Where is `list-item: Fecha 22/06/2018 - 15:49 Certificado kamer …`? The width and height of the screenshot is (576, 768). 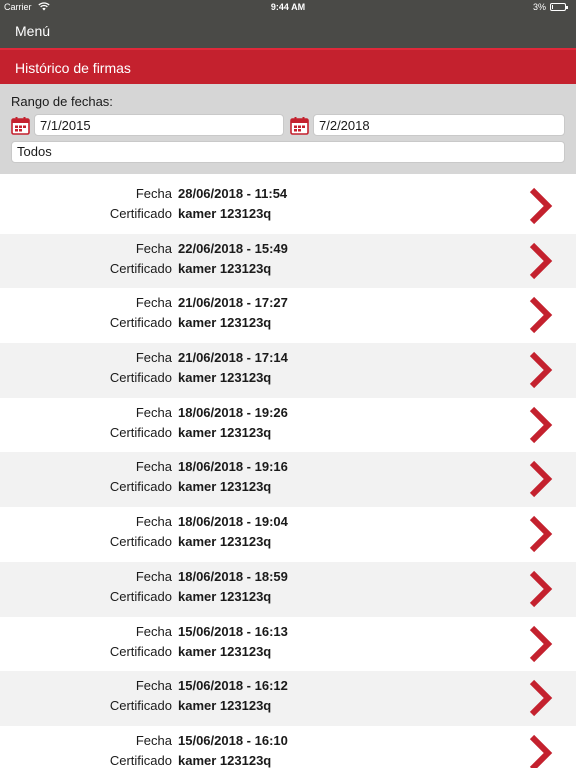
list-item: Fecha 22/06/2018 - 15:49 Certificado kamer … is located at coordinates (288, 261).